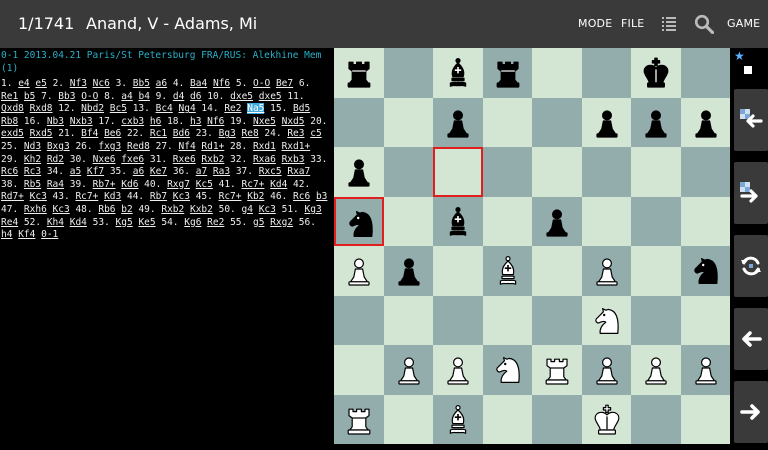 The width and height of the screenshot is (768, 450). What do you see at coordinates (606, 370) in the screenshot?
I see `square-f2` at bounding box center [606, 370].